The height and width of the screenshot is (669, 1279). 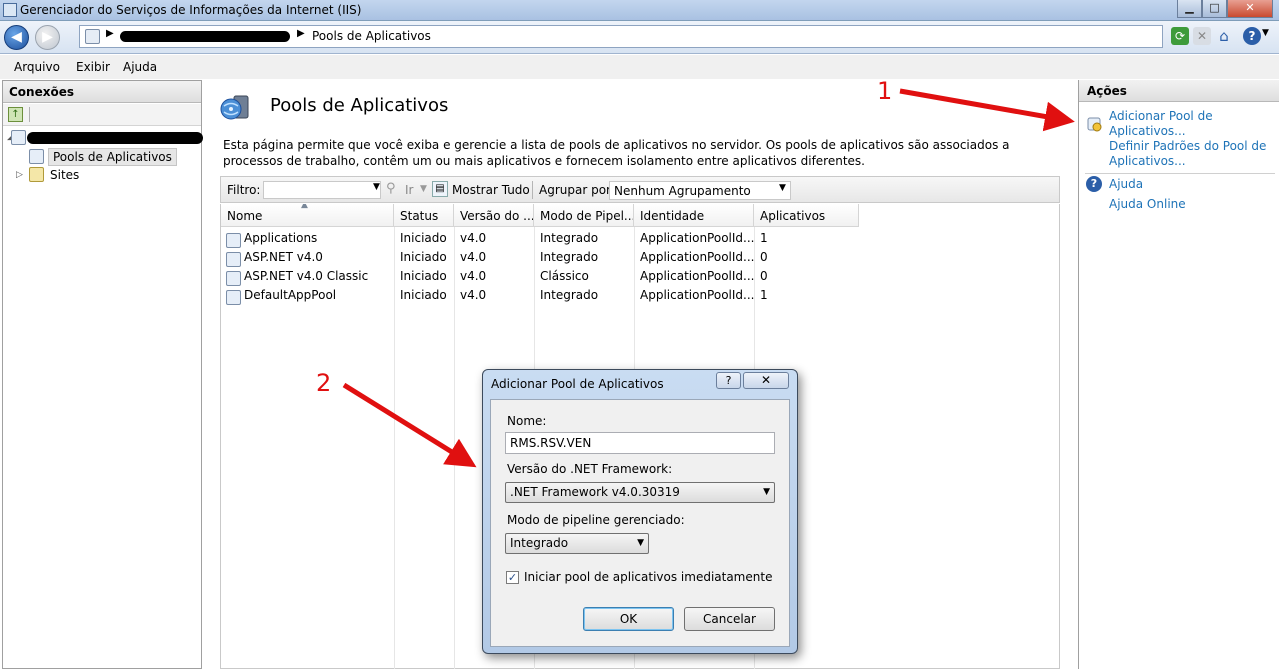 I want to click on dialog-help-button: ?, so click(x=728, y=380).